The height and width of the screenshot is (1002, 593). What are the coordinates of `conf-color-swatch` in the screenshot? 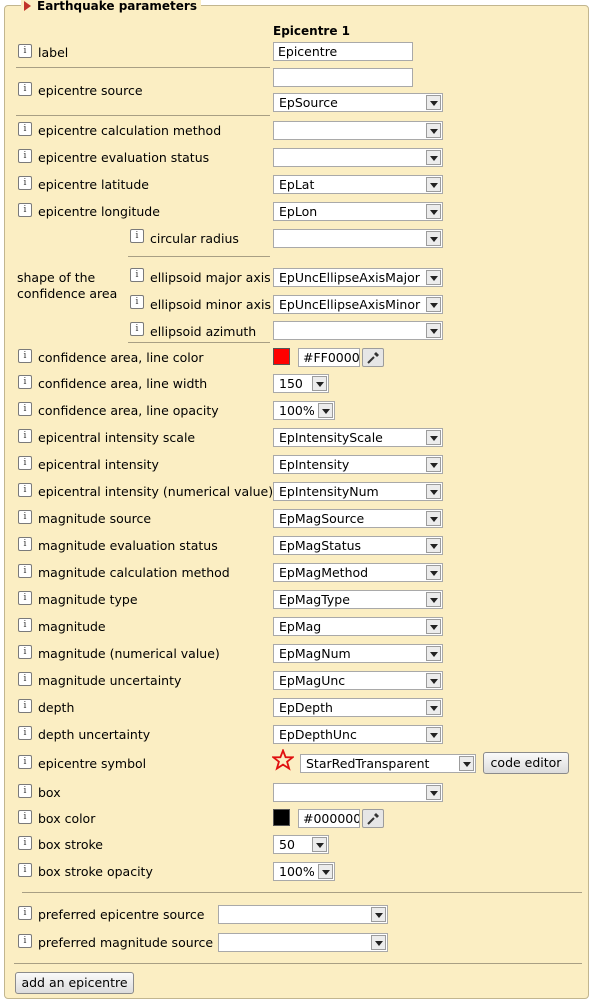 It's located at (281, 356).